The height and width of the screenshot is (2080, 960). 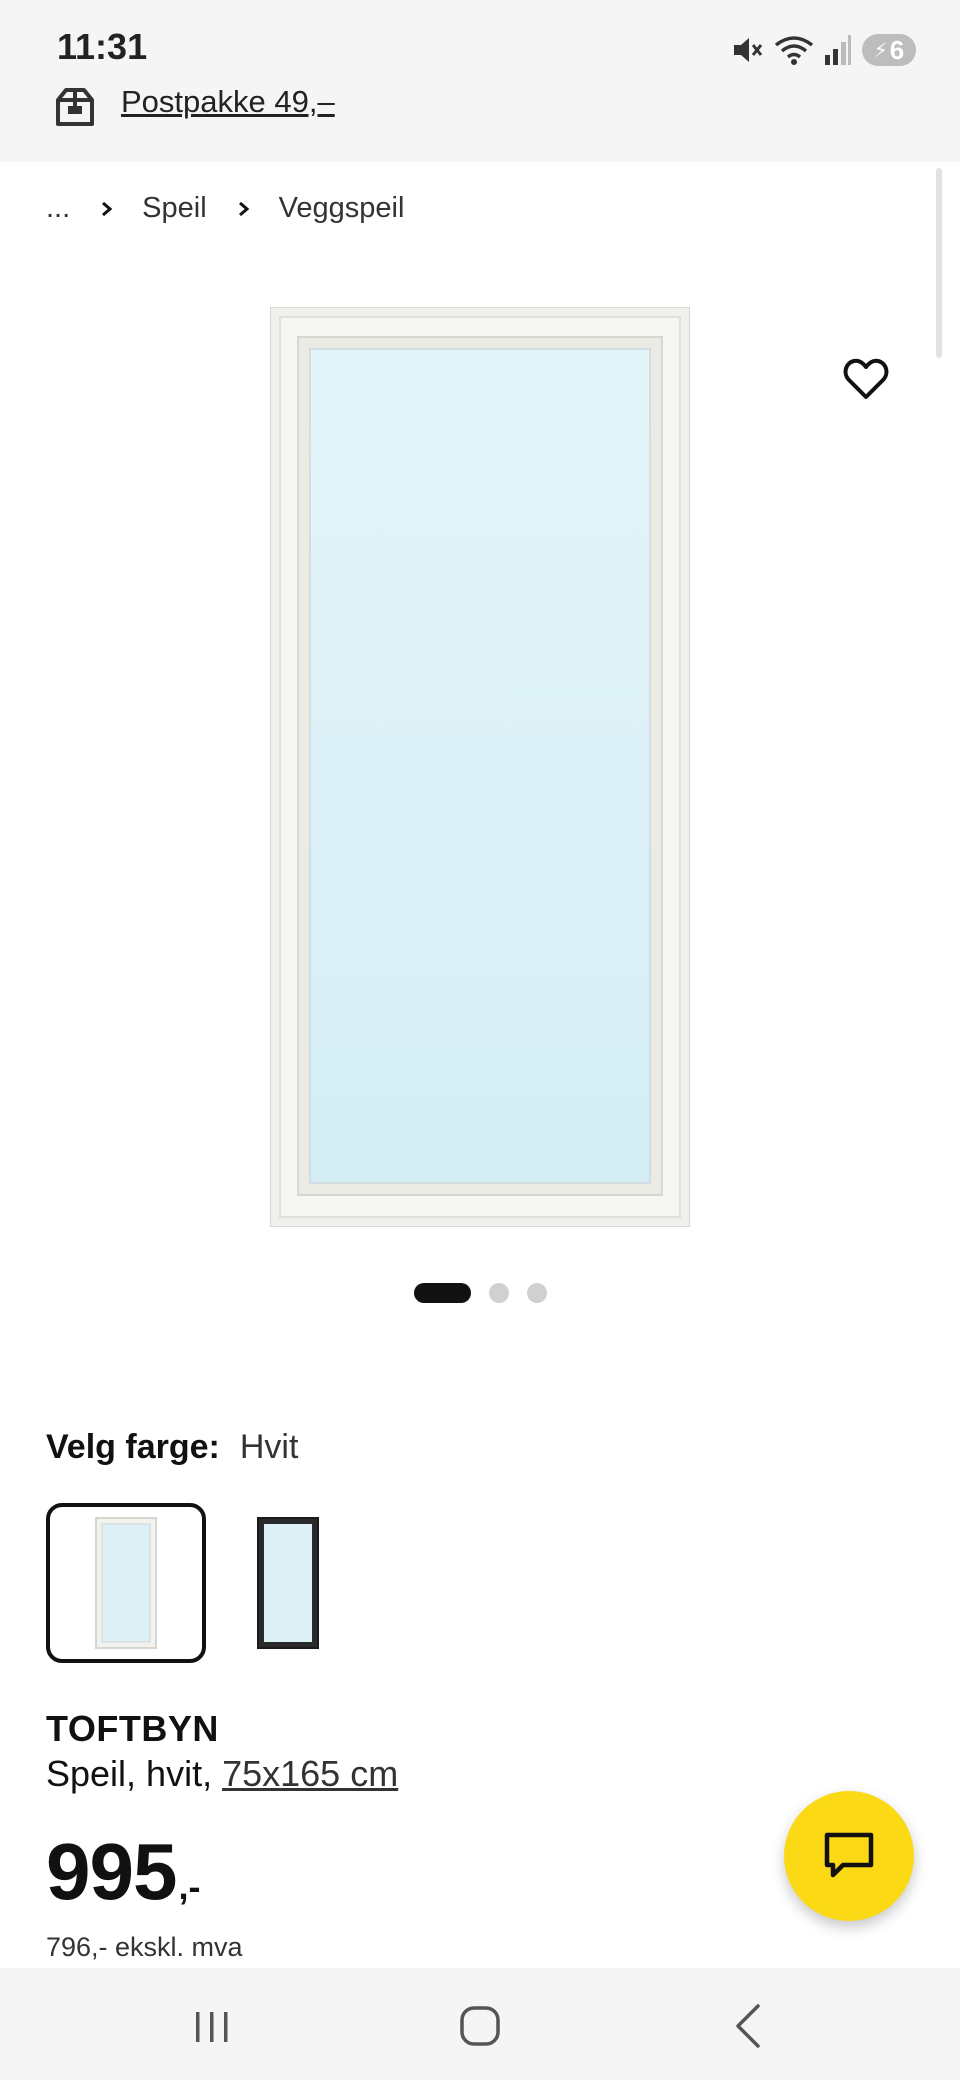 What do you see at coordinates (225, 208) in the screenshot?
I see `breadcrumb: ... Speil Veggspeil` at bounding box center [225, 208].